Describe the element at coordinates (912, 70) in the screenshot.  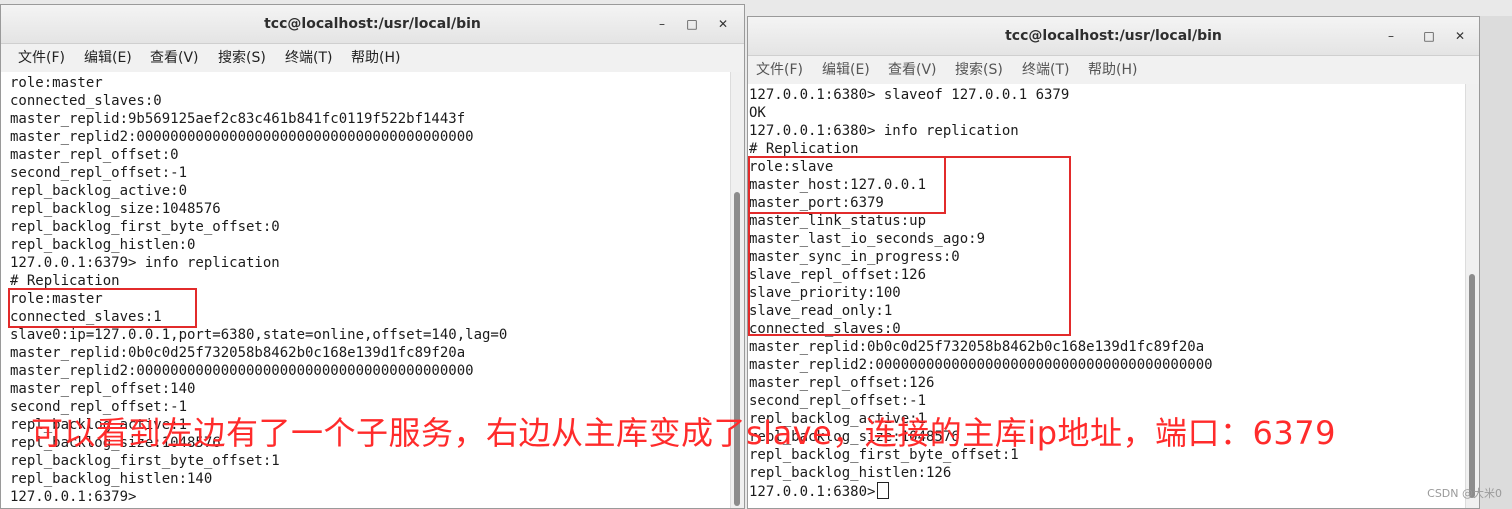
I see `right-menu-view: 查看(V)` at that location.